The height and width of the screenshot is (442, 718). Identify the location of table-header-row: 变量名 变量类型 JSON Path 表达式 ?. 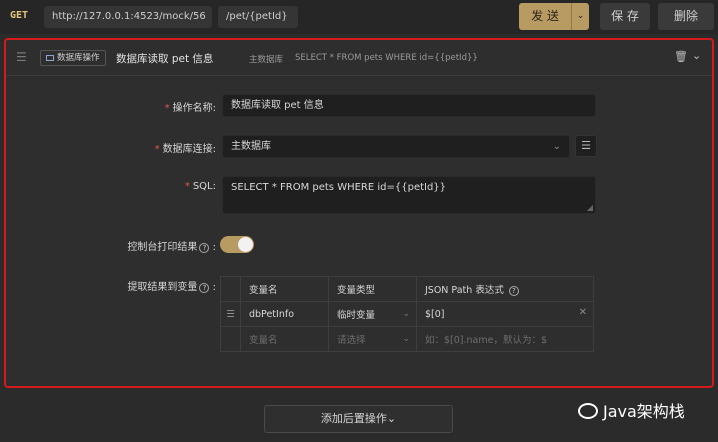
(407, 289).